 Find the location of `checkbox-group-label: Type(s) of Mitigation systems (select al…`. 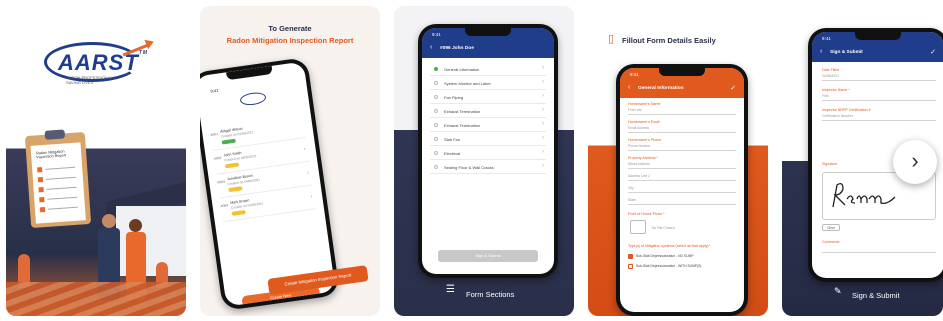

checkbox-group-label: Type(s) of Mitigation systems (select al… is located at coordinates (669, 246).